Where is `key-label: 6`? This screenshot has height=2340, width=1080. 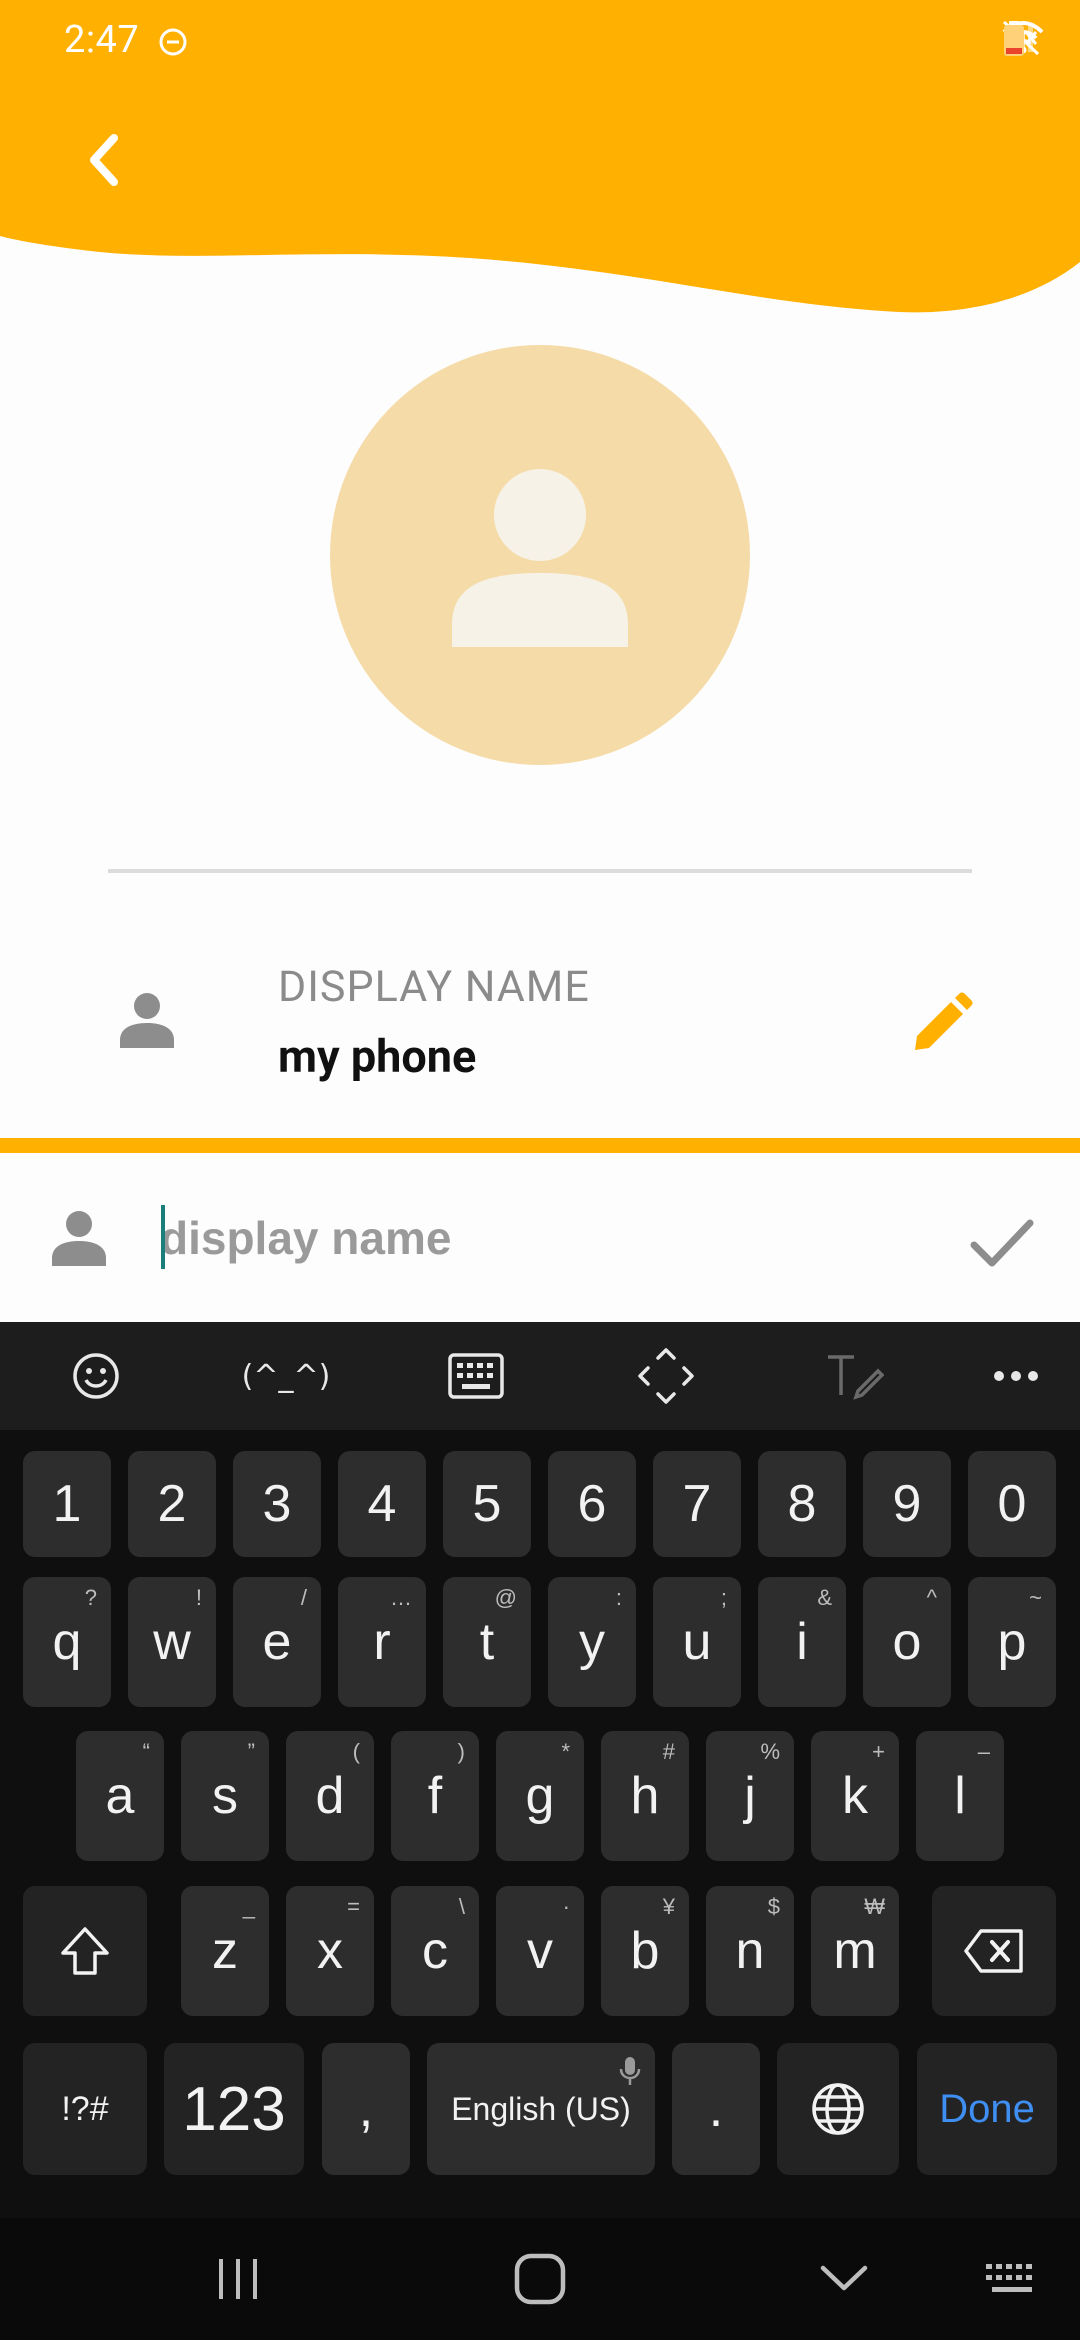
key-label: 6 is located at coordinates (592, 1504).